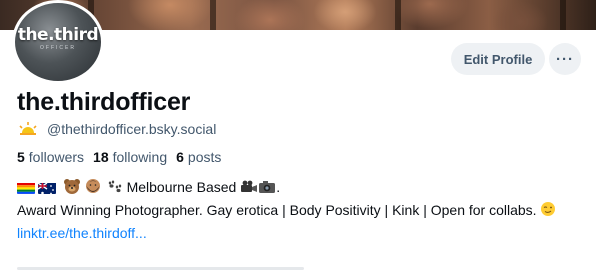 The image size is (596, 270). What do you see at coordinates (548, 212) in the screenshot?
I see `wink-icon` at bounding box center [548, 212].